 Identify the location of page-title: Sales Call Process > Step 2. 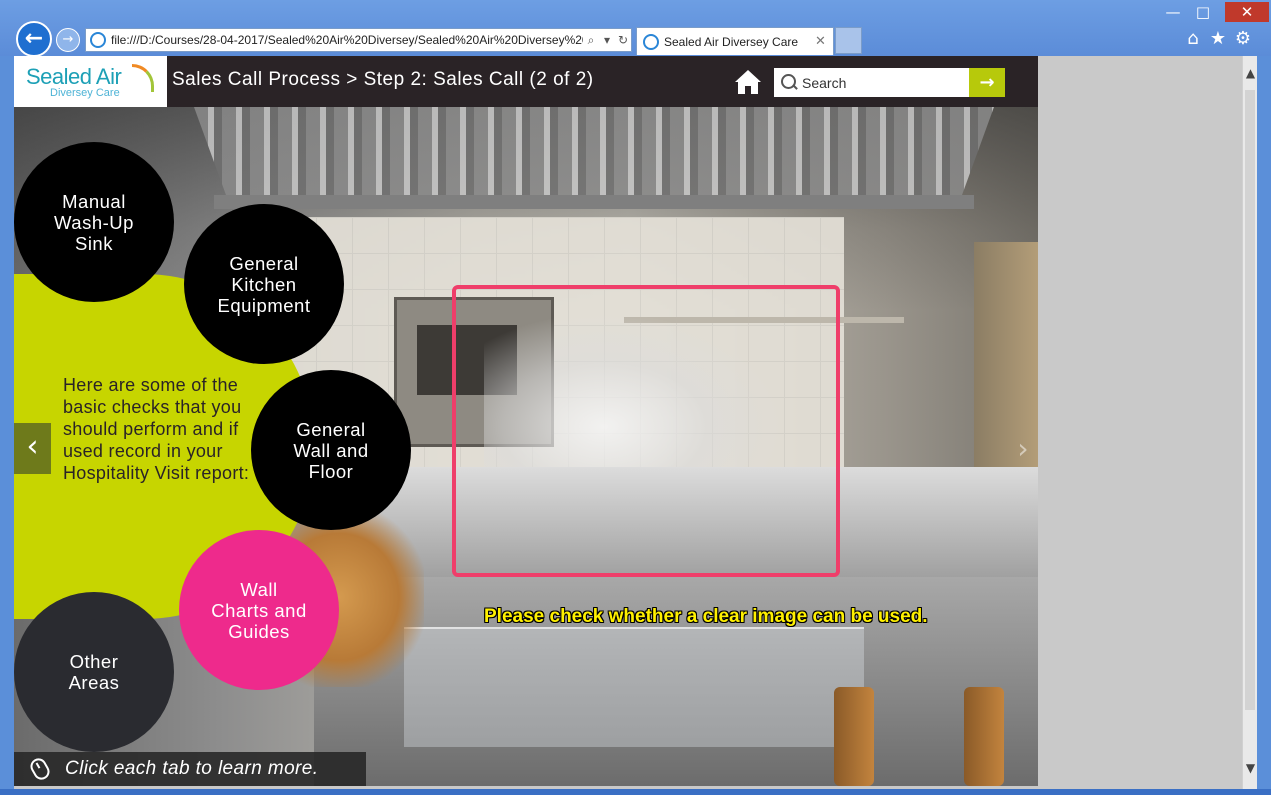
(383, 79).